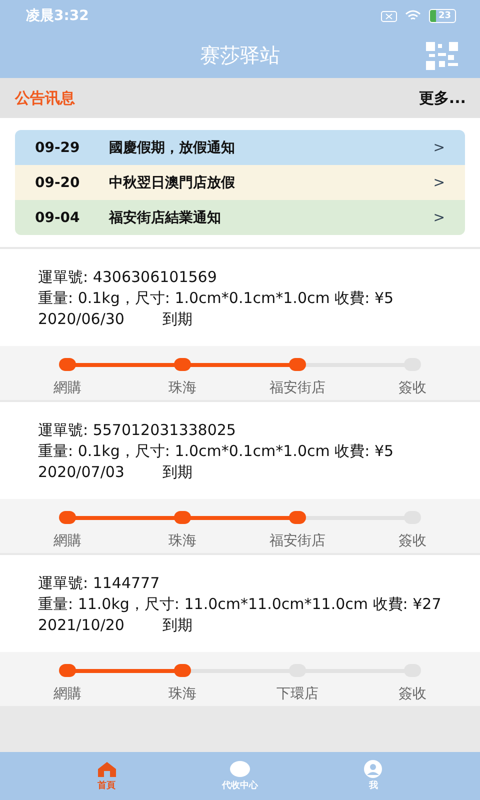  What do you see at coordinates (81, 472) in the screenshot?
I see `due-date: 2020/07/03` at bounding box center [81, 472].